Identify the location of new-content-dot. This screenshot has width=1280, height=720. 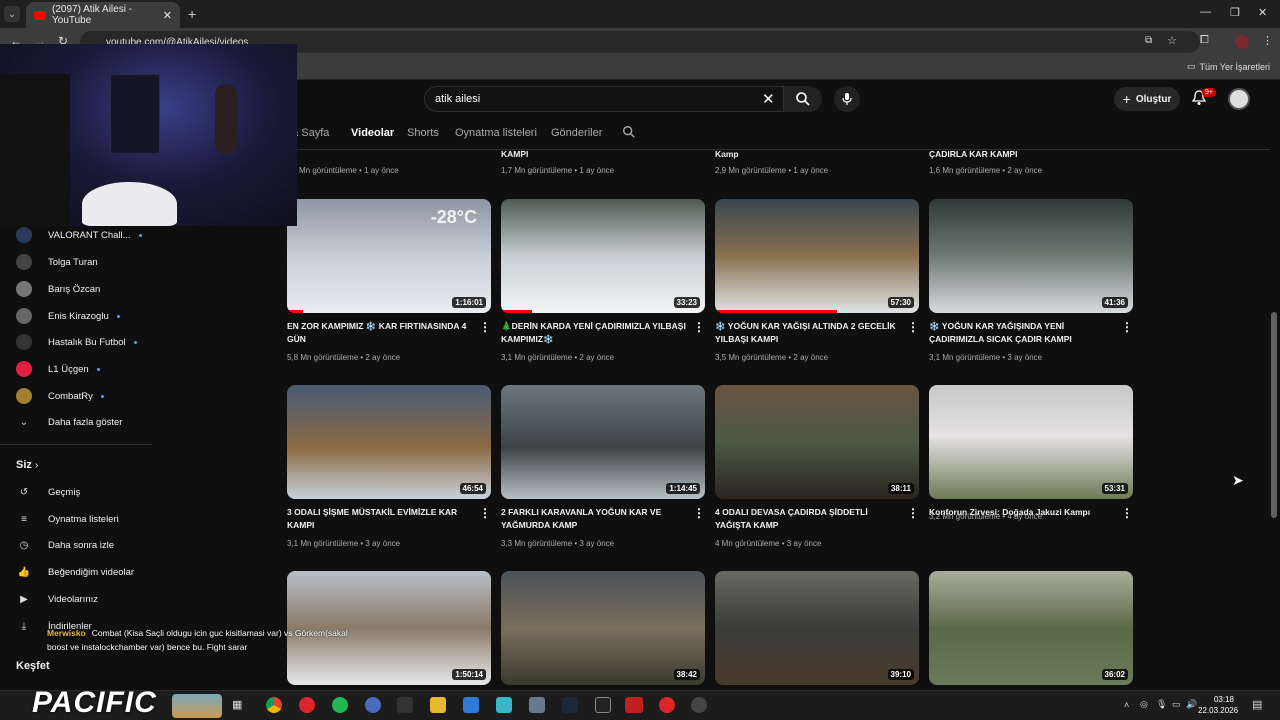
(98, 369).